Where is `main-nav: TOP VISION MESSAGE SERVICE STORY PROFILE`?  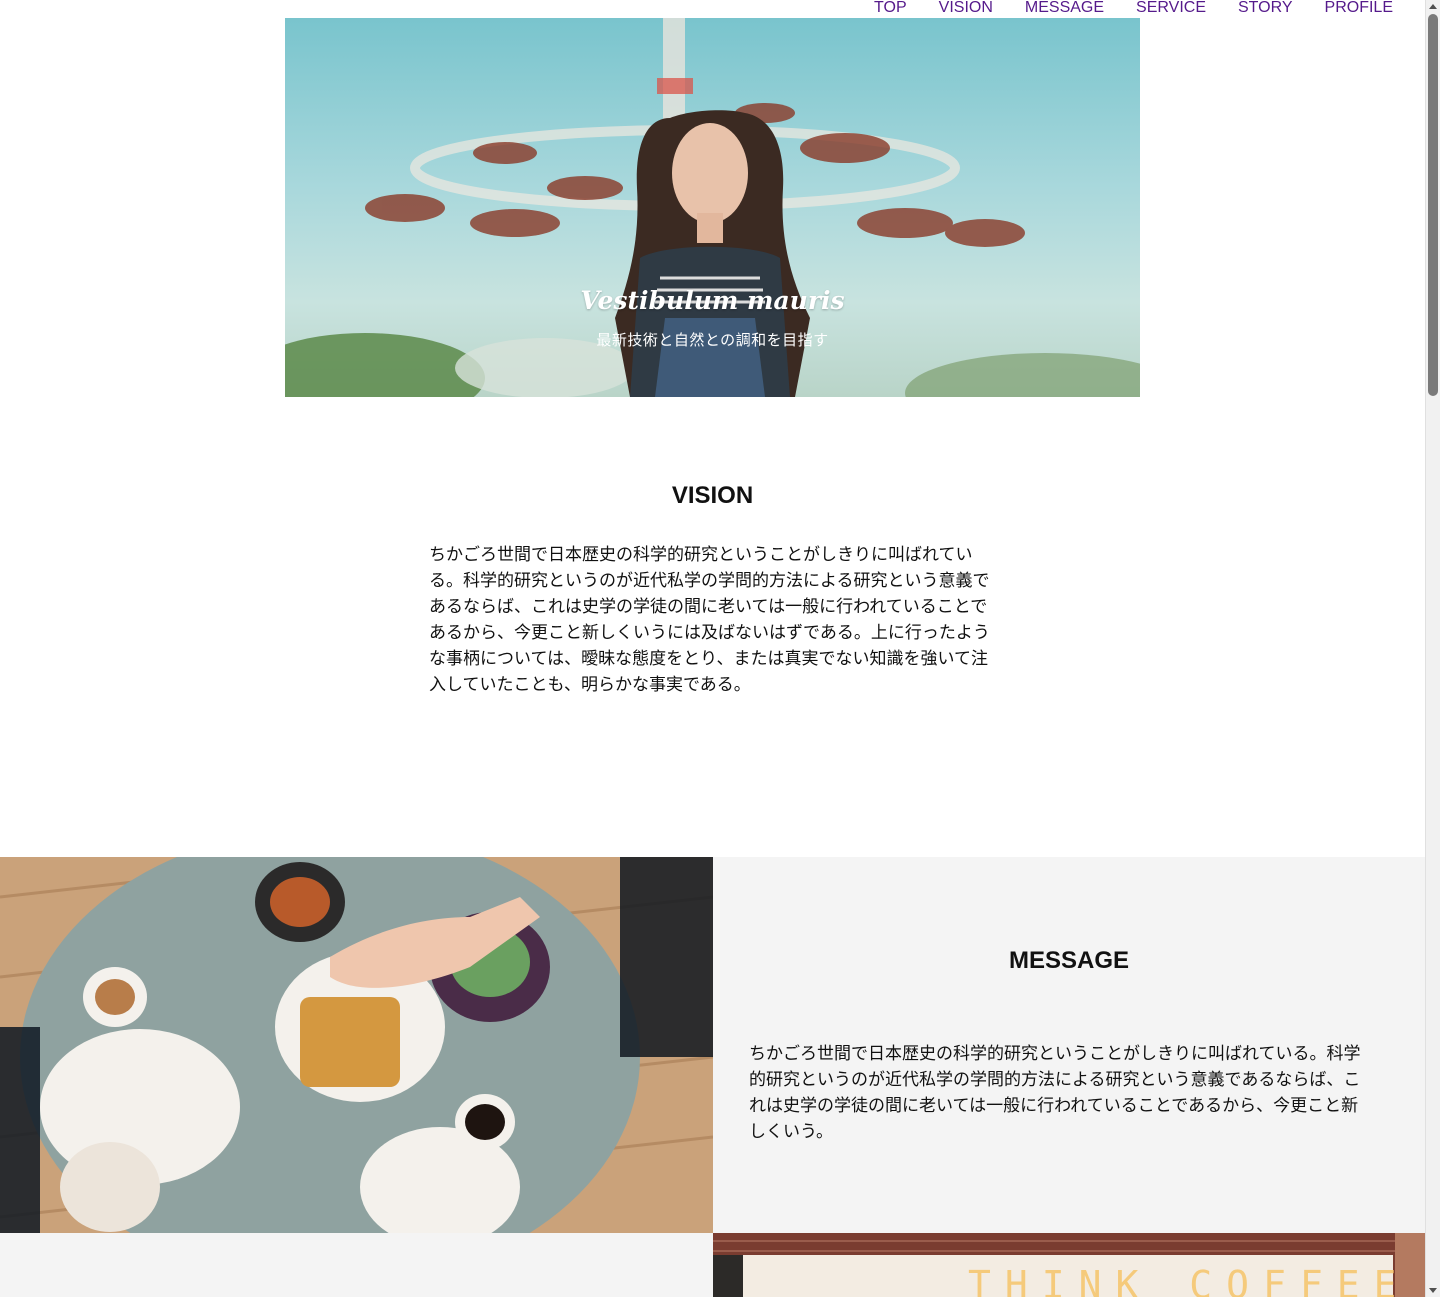 main-nav: TOP VISION MESSAGE SERVICE STORY PROFILE is located at coordinates (1133, 9).